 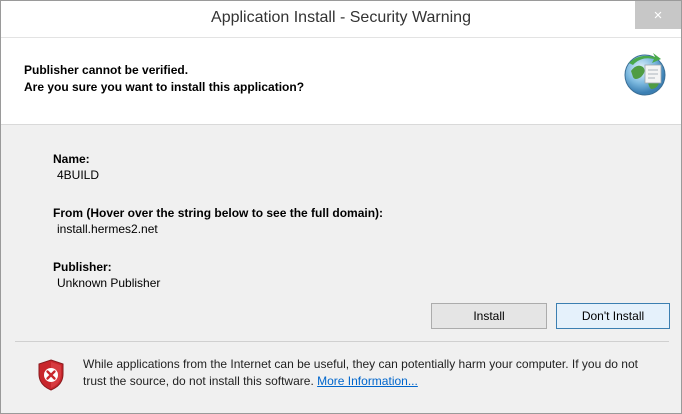 What do you see at coordinates (82, 267) in the screenshot?
I see `publisher-label: Publisher:` at bounding box center [82, 267].